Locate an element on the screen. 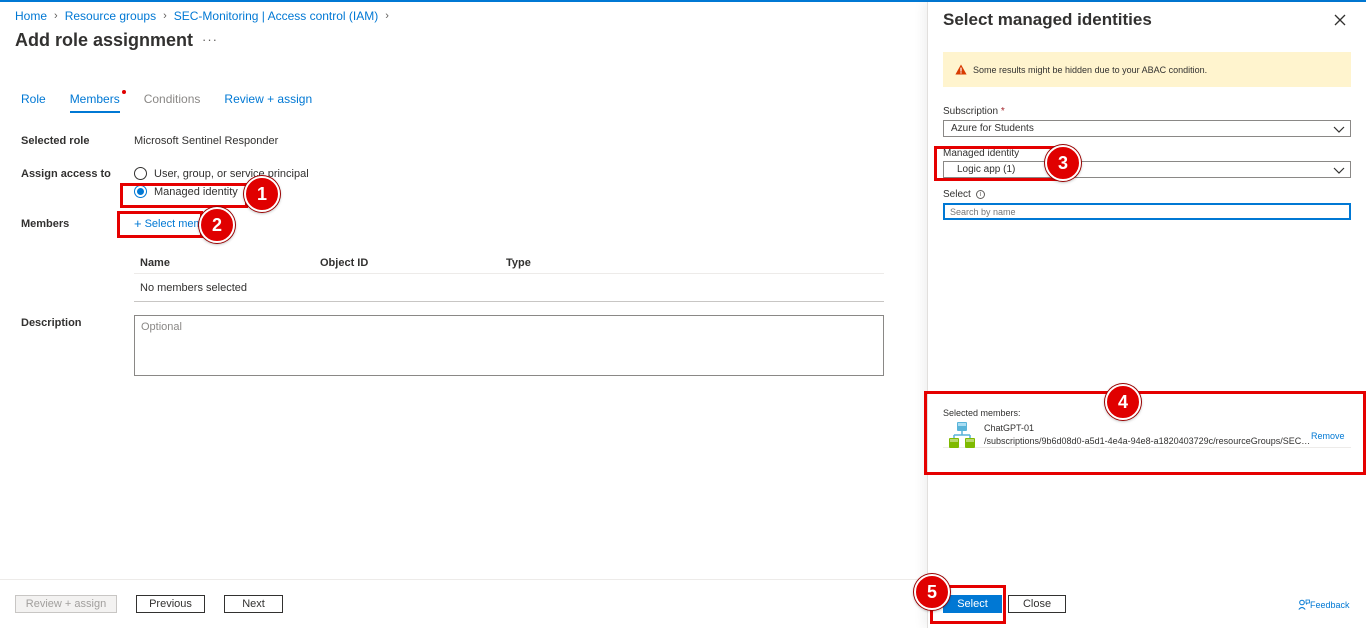 This screenshot has width=1366, height=628. review-assign-button: Review + assign is located at coordinates (66, 604).